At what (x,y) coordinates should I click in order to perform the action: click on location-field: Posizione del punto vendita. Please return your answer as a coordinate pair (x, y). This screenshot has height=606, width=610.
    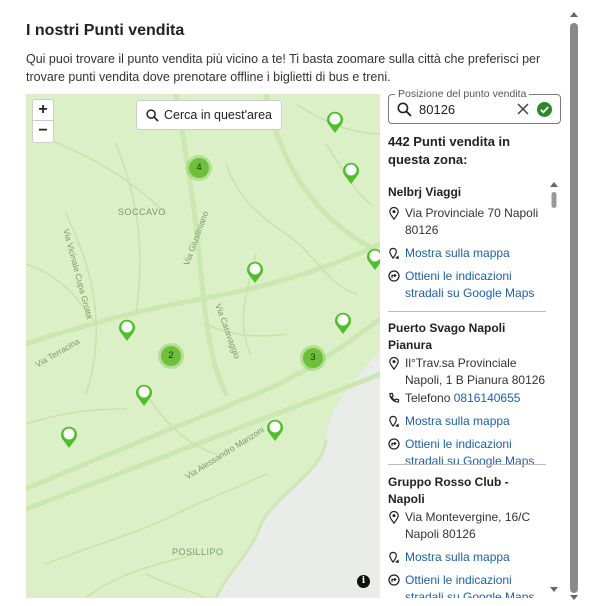
    Looking at the image, I should click on (474, 106).